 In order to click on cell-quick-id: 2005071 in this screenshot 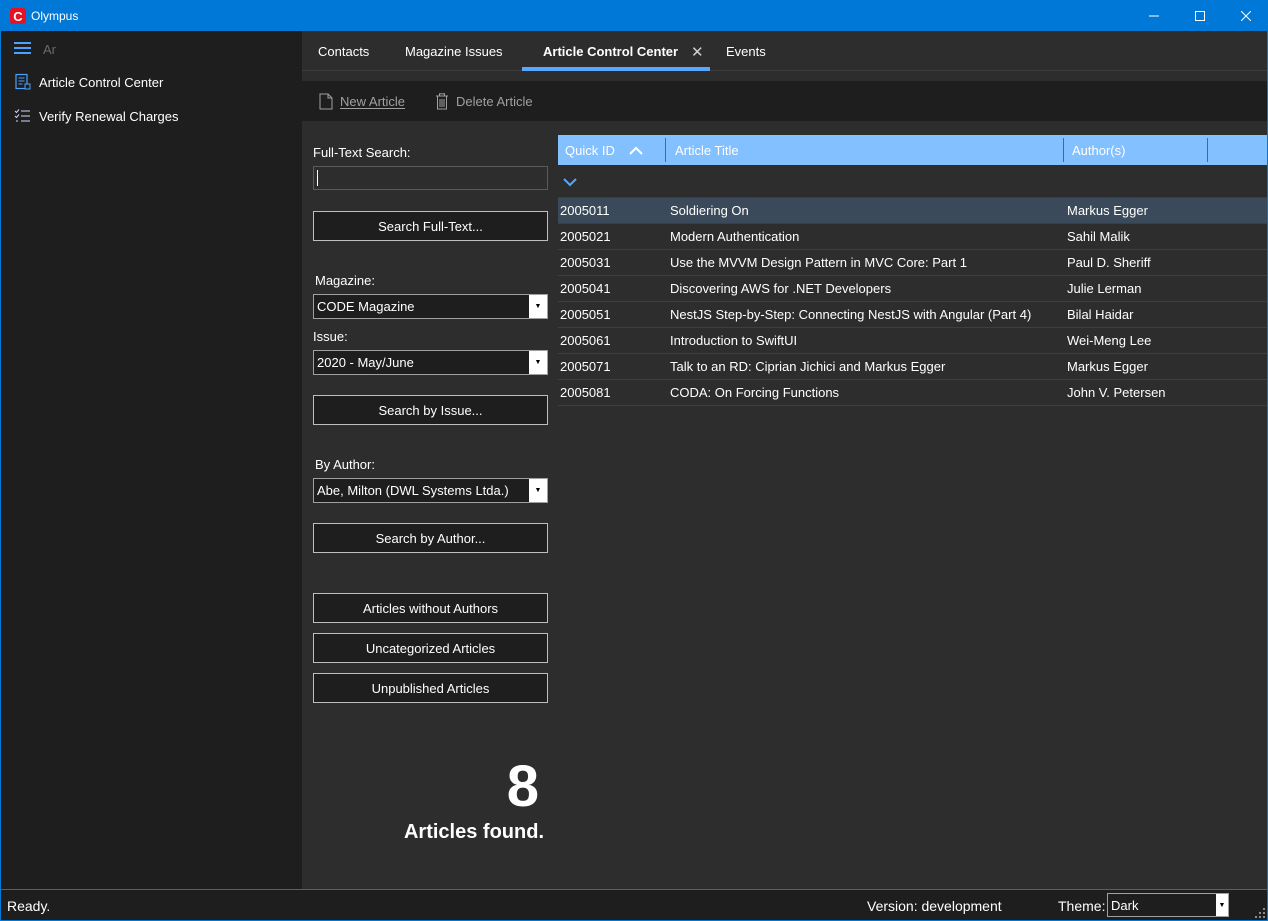, I will do `click(585, 366)`.